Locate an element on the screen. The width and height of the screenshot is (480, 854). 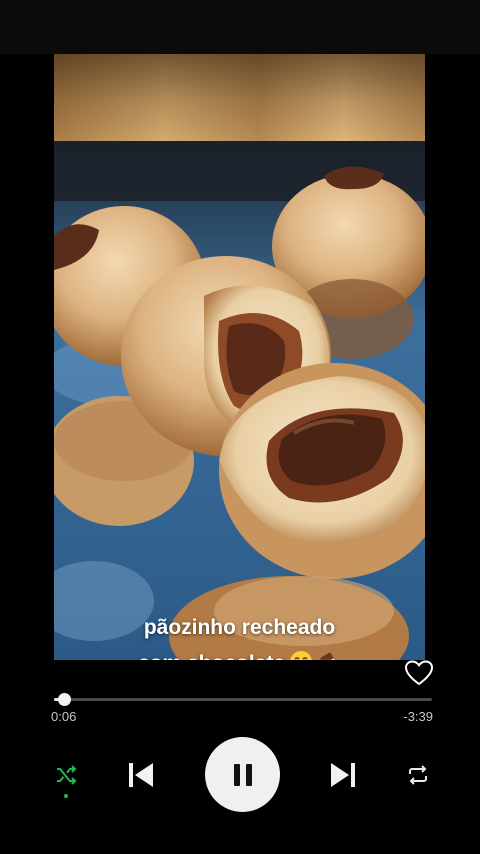
video-caption: pãozinho recheado com chocolate is located at coordinates (239, 635).